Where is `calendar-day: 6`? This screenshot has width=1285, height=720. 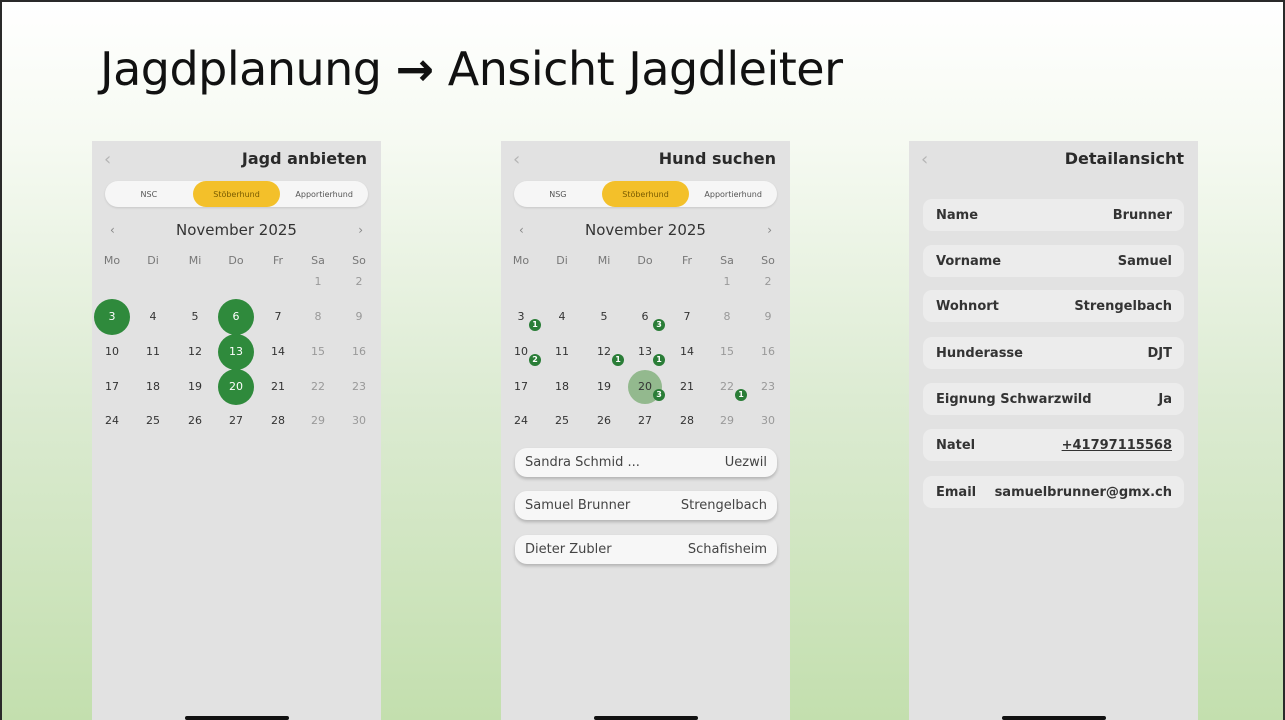 calendar-day: 6 is located at coordinates (236, 317).